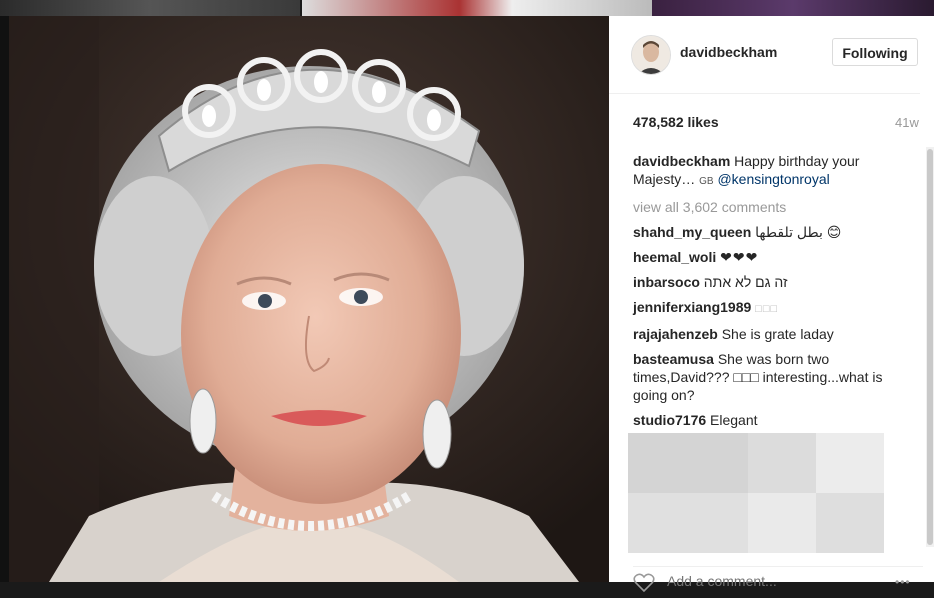  I want to click on following-button: Following, so click(875, 52).